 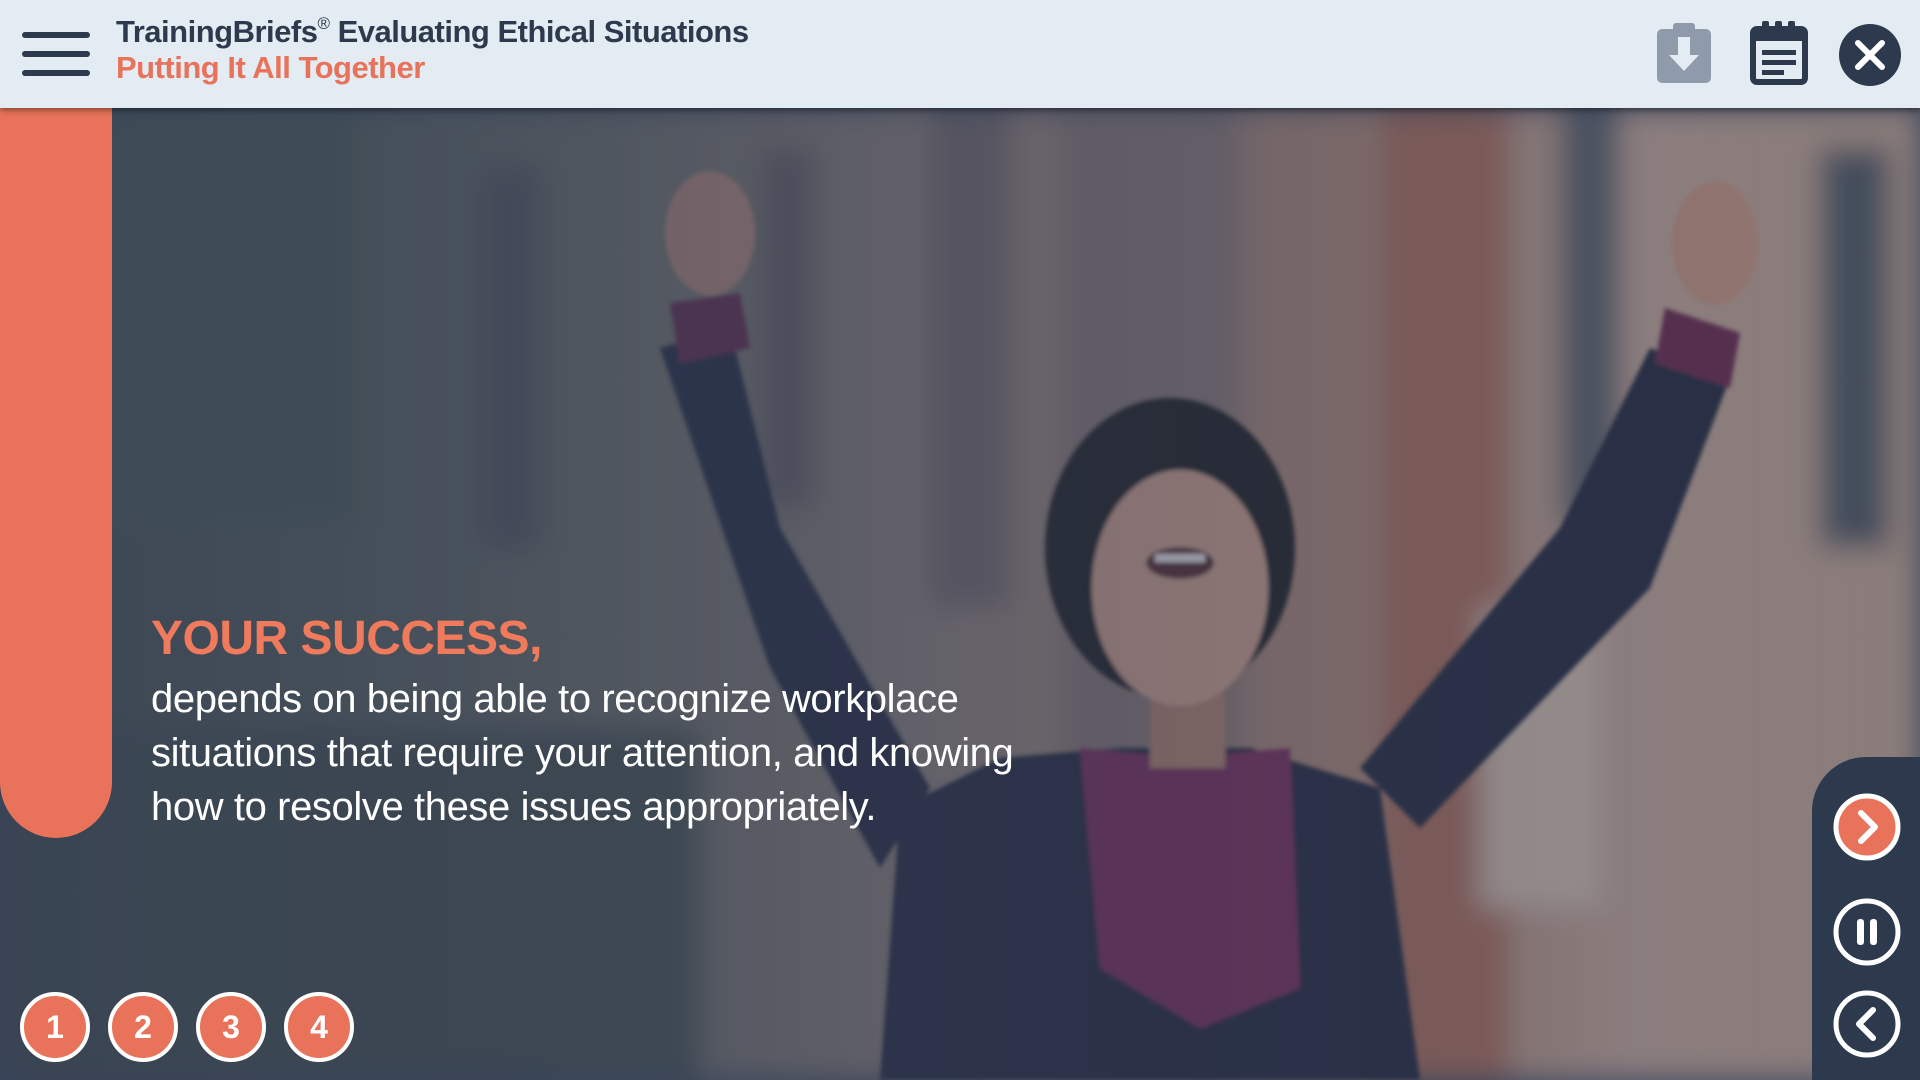 I want to click on notes-button, so click(x=1779, y=52).